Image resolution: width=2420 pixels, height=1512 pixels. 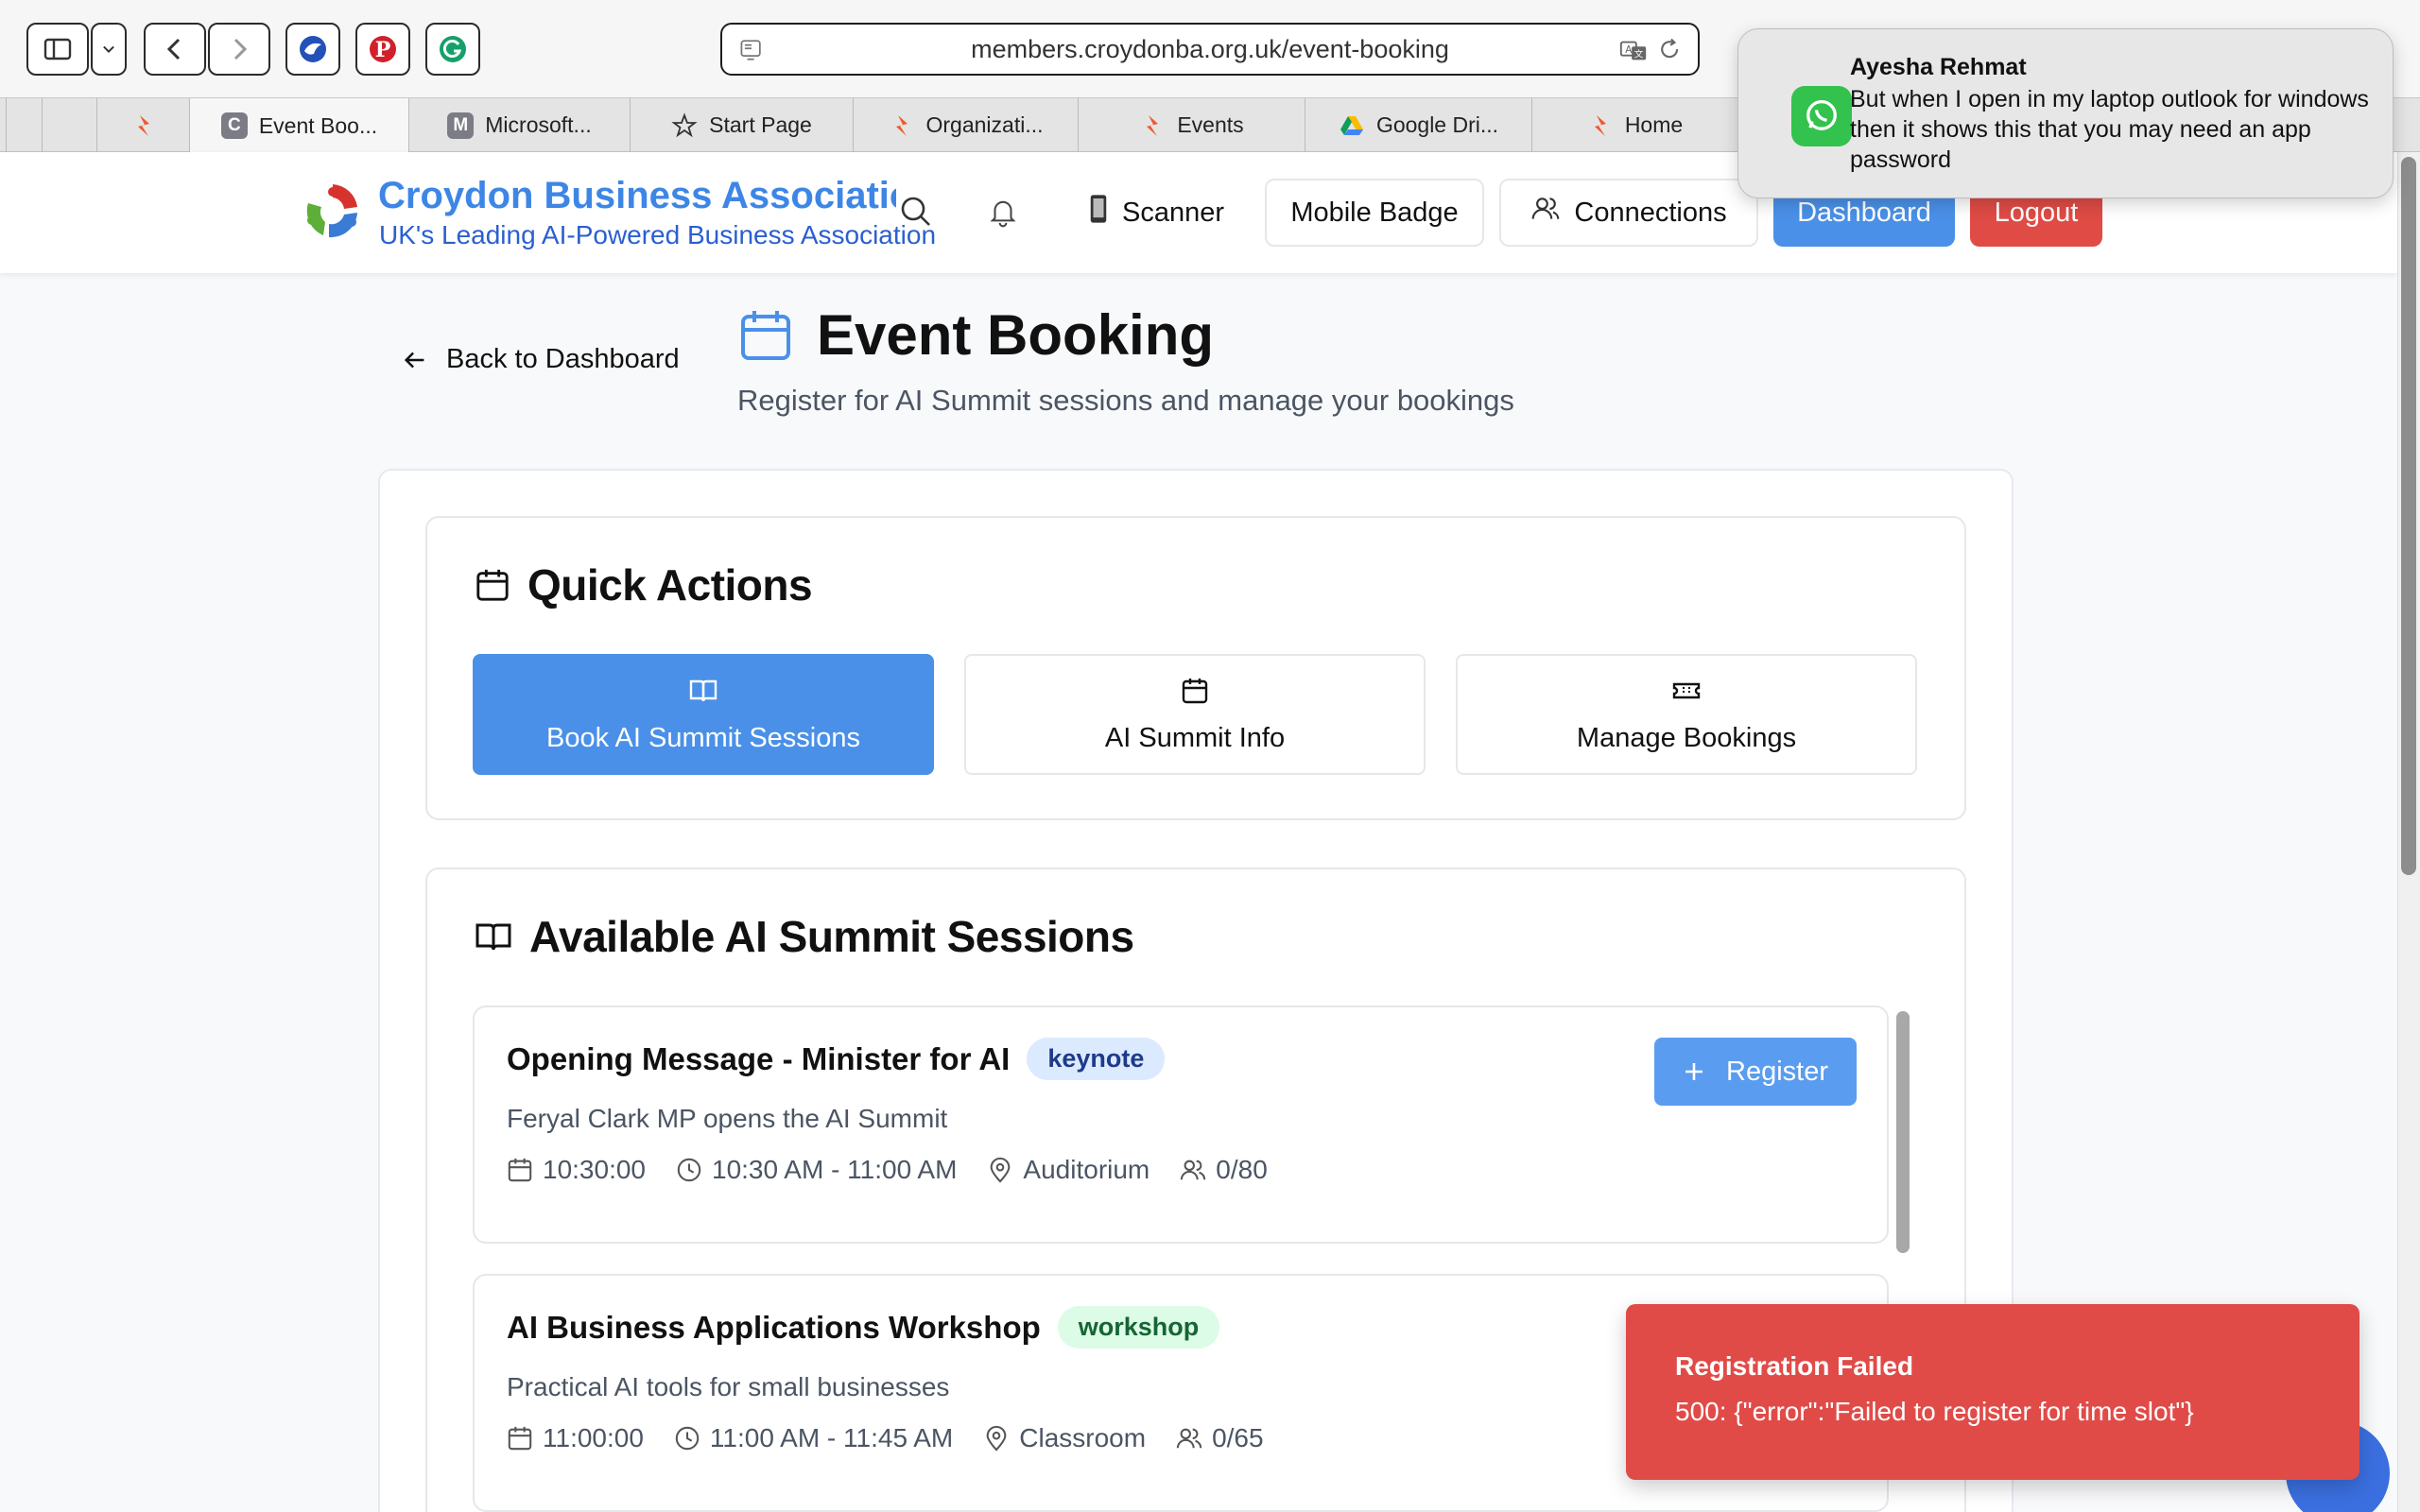 I want to click on session-title: Opening Message - Minister for AI, so click(x=759, y=1058).